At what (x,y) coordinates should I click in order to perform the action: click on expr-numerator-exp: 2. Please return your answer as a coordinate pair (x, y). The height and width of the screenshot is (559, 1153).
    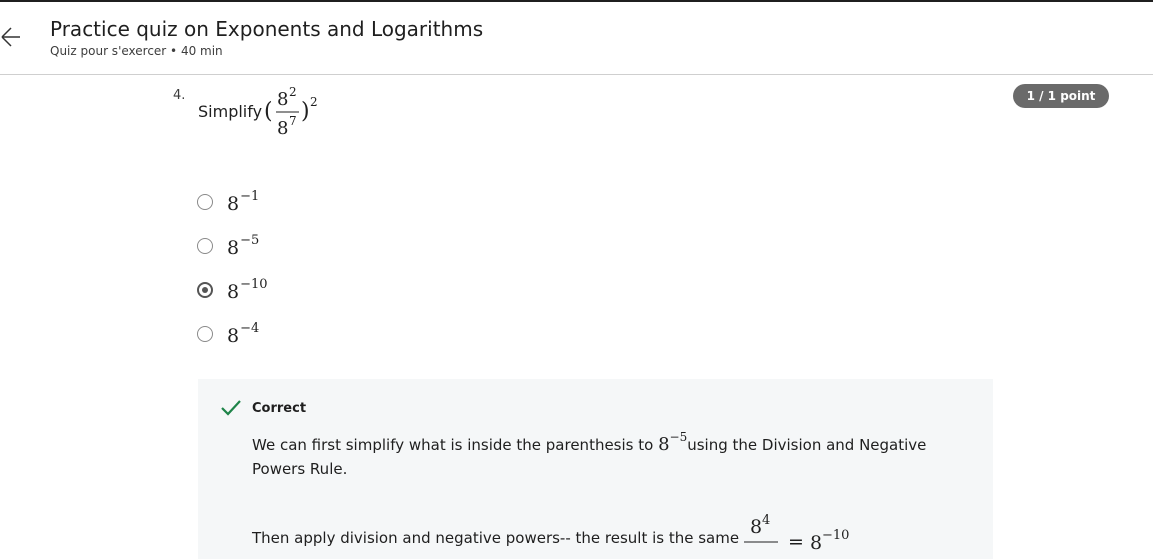
    Looking at the image, I should click on (293, 92).